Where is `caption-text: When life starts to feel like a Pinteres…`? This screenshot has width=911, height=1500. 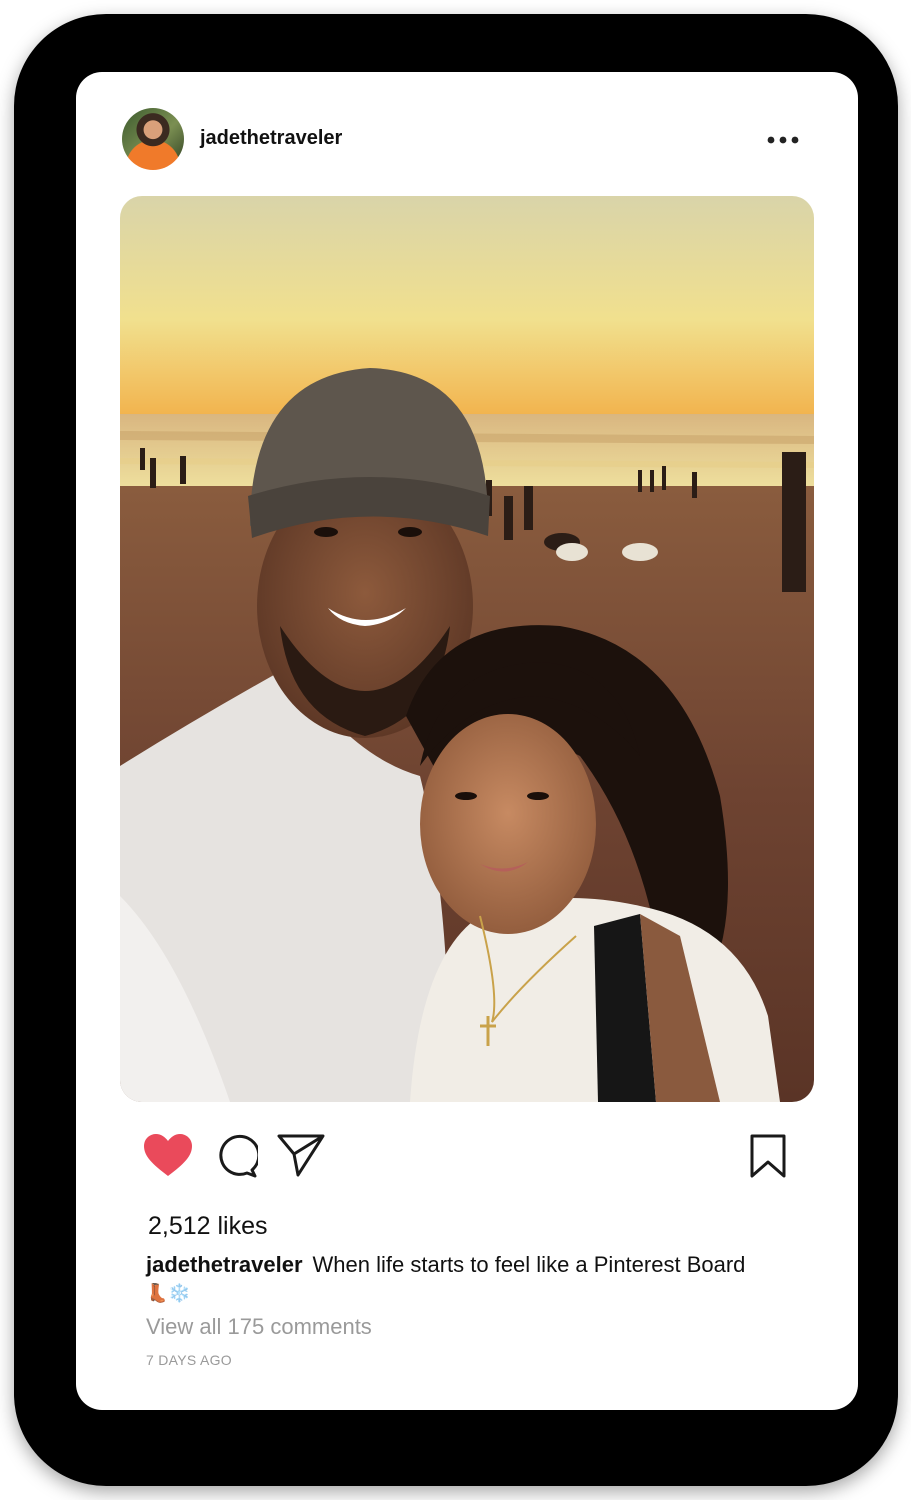
caption-text: When life starts to feel like a Pinteres… is located at coordinates (529, 1264).